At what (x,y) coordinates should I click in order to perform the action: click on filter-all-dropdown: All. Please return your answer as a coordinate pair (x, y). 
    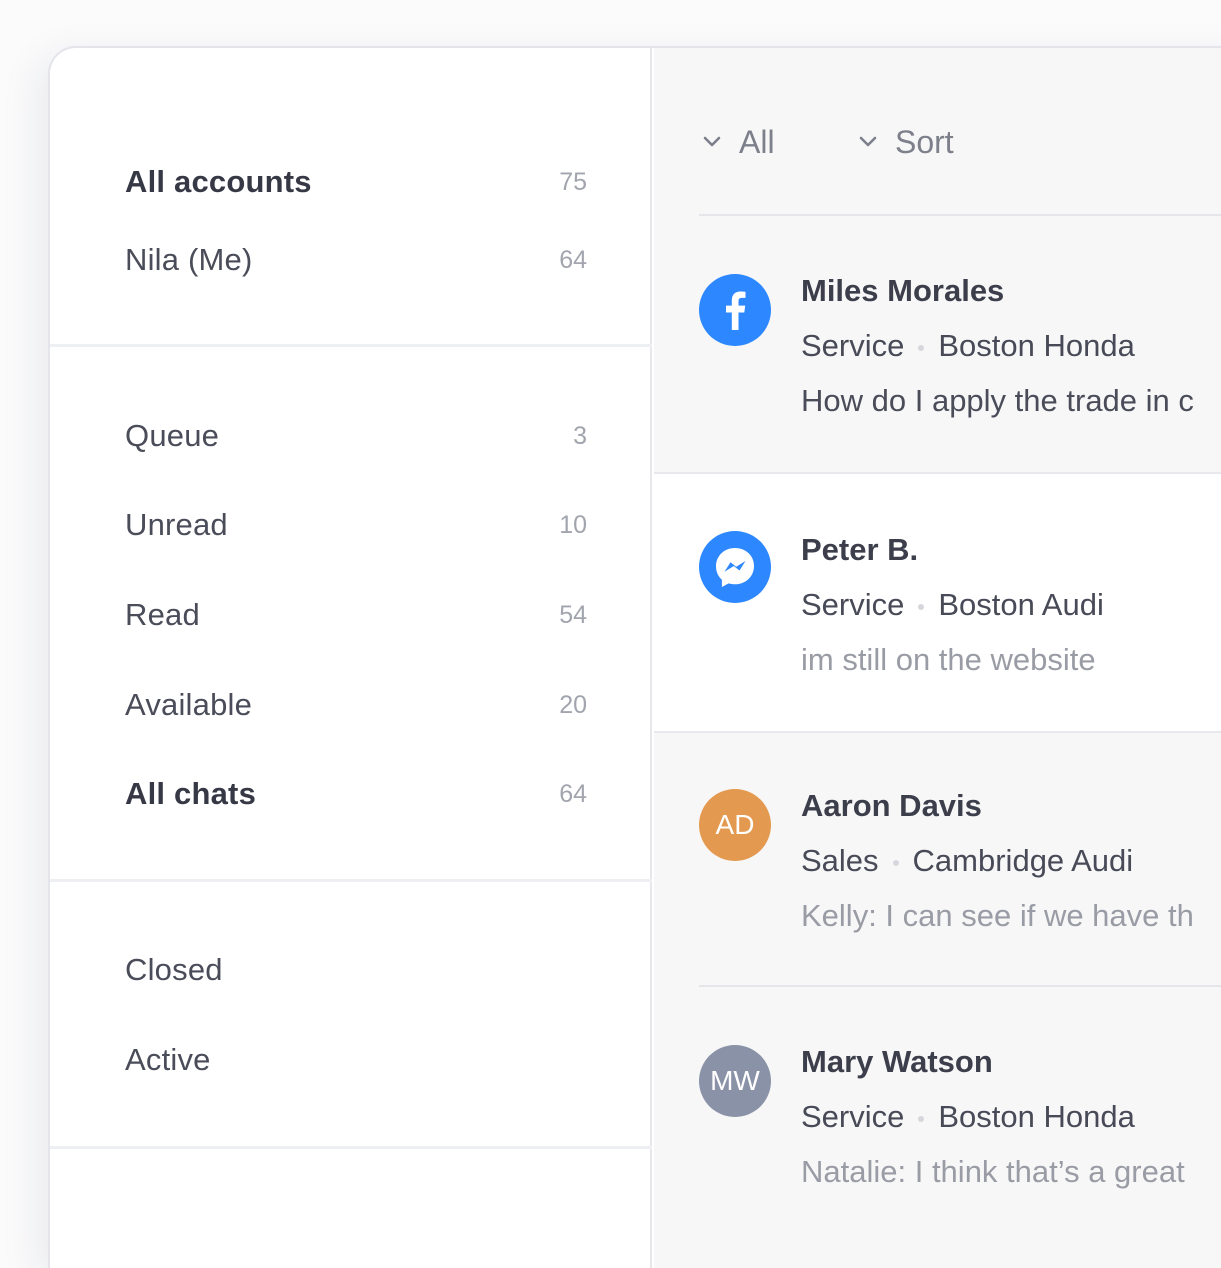
    Looking at the image, I should click on (737, 142).